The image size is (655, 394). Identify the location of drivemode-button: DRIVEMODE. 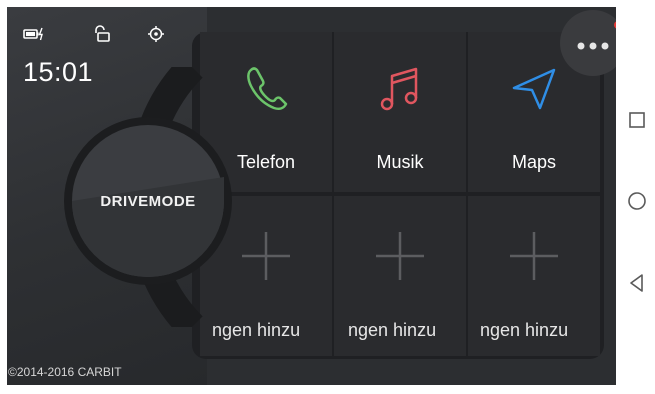
(148, 201).